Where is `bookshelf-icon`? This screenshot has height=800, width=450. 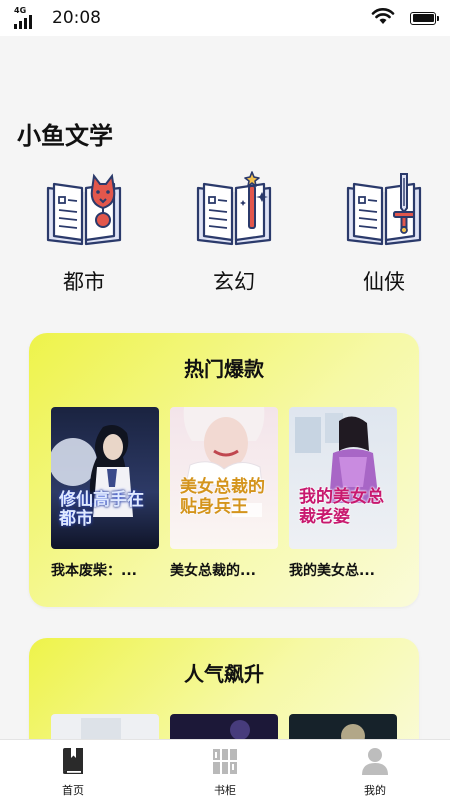
bookshelf-icon is located at coordinates (225, 761).